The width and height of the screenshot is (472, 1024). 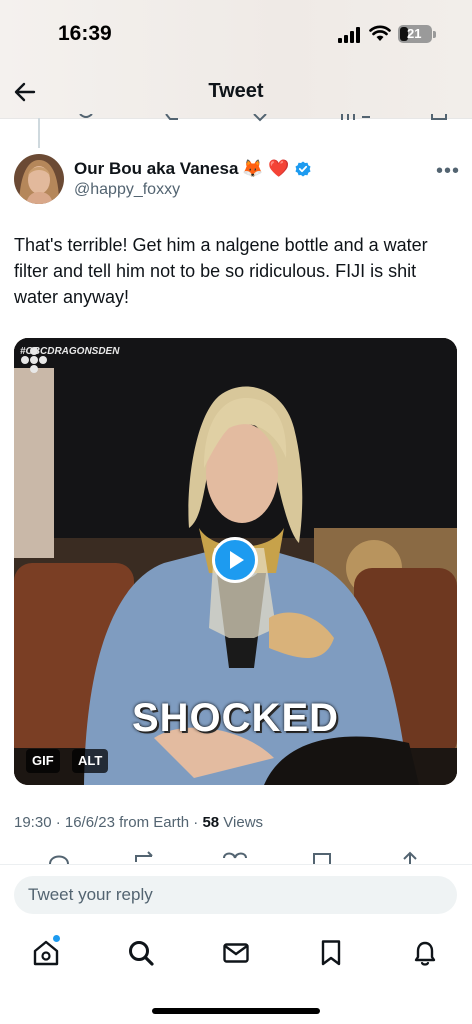 What do you see at coordinates (69, 359) in the screenshot?
I see `watermark: #CBCDRAGONSDEN` at bounding box center [69, 359].